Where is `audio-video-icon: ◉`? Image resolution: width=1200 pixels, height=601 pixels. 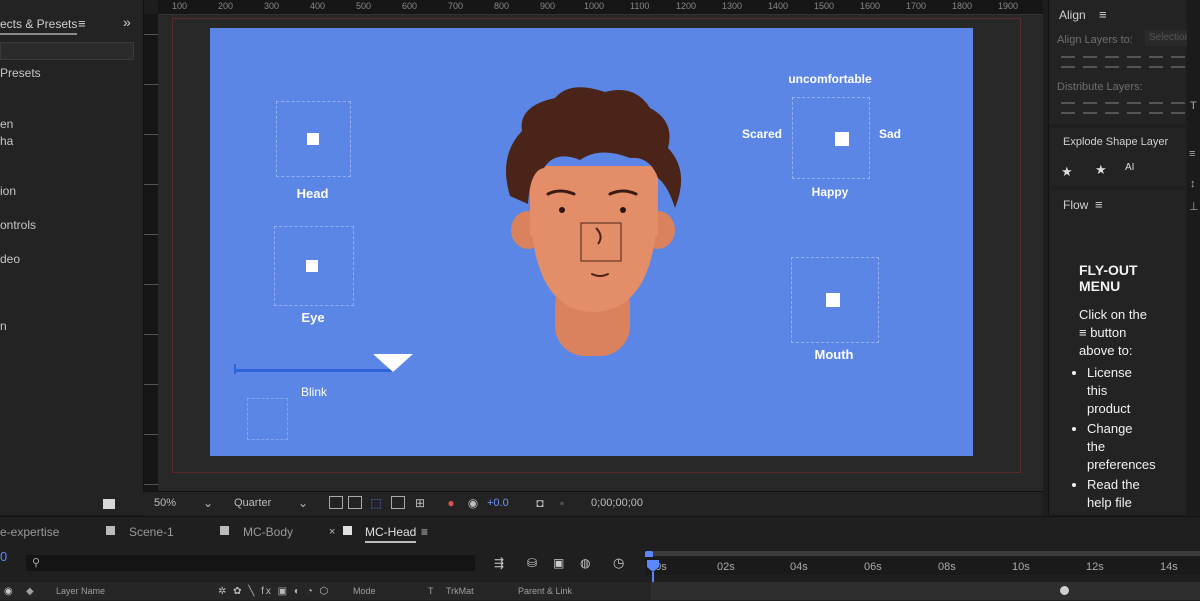 audio-video-icon: ◉ is located at coordinates (8, 591).